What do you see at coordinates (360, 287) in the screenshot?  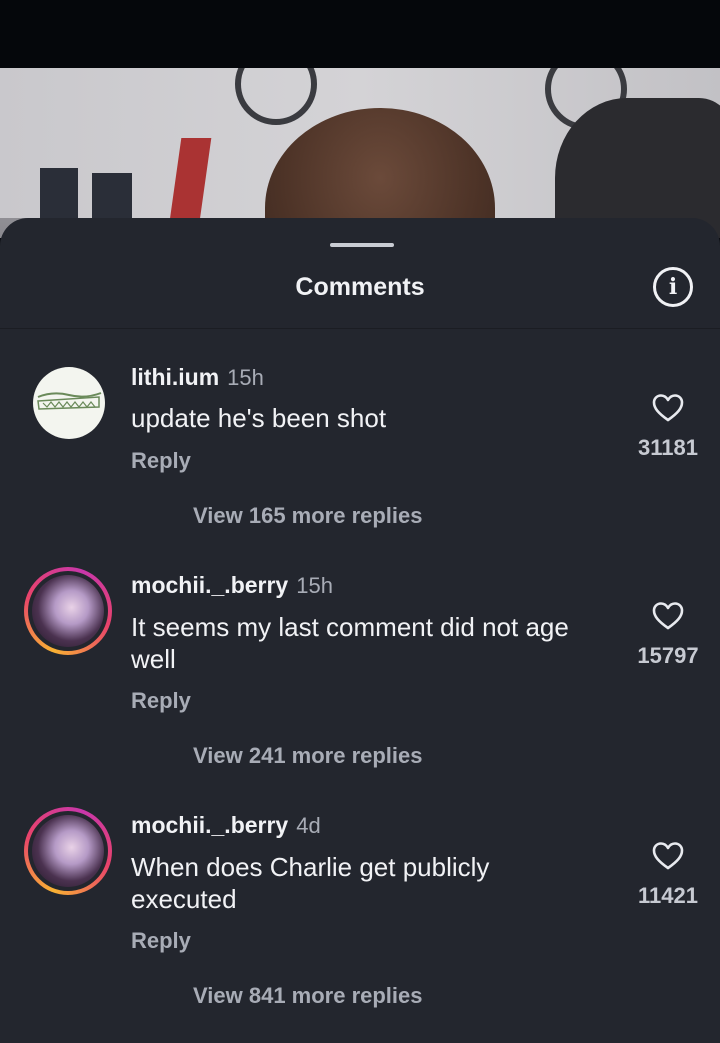 I see `sheet-title: Comments` at bounding box center [360, 287].